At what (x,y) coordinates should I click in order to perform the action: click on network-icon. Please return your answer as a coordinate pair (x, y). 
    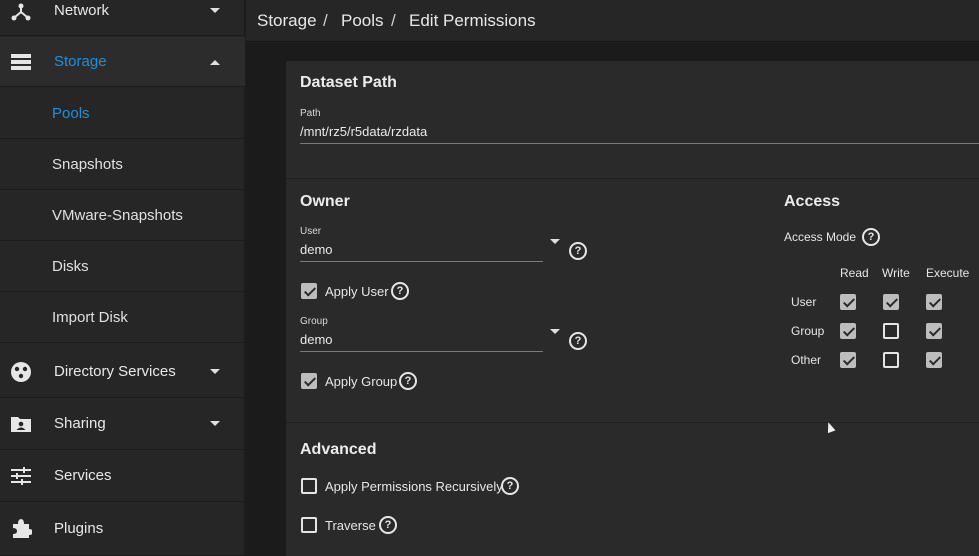
    Looking at the image, I should click on (21, 11).